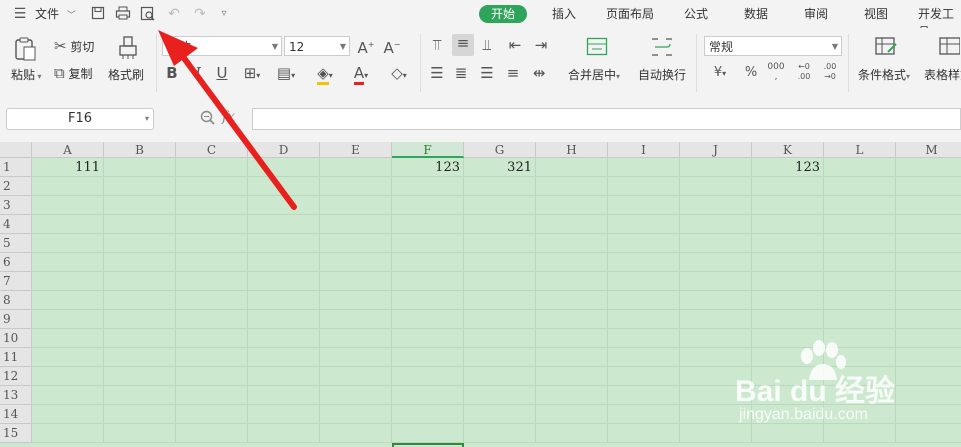 This screenshot has height=447, width=961. I want to click on percent-icon: %, so click(751, 73).